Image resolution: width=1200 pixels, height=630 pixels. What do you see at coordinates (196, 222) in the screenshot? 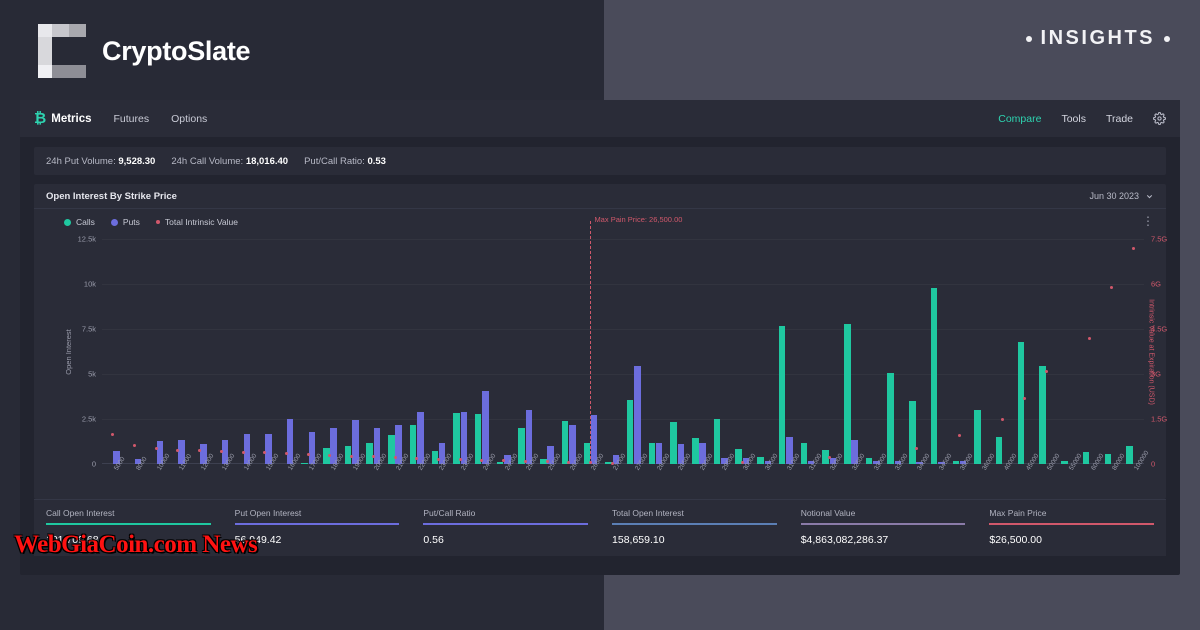
I see `legend-item-intrinsic: Total Intrinsic Value` at bounding box center [196, 222].